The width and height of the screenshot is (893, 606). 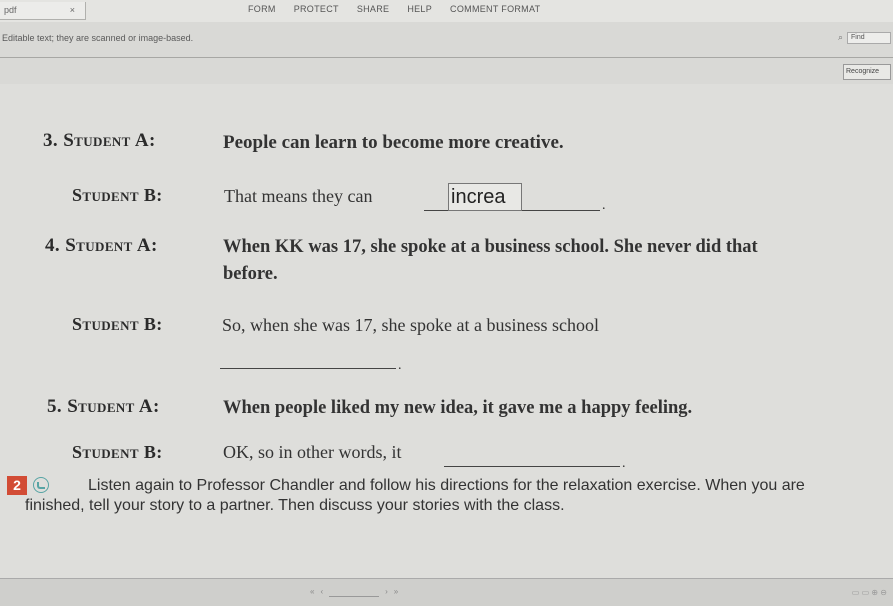 I want to click on item-5-period: ., so click(x=624, y=463).